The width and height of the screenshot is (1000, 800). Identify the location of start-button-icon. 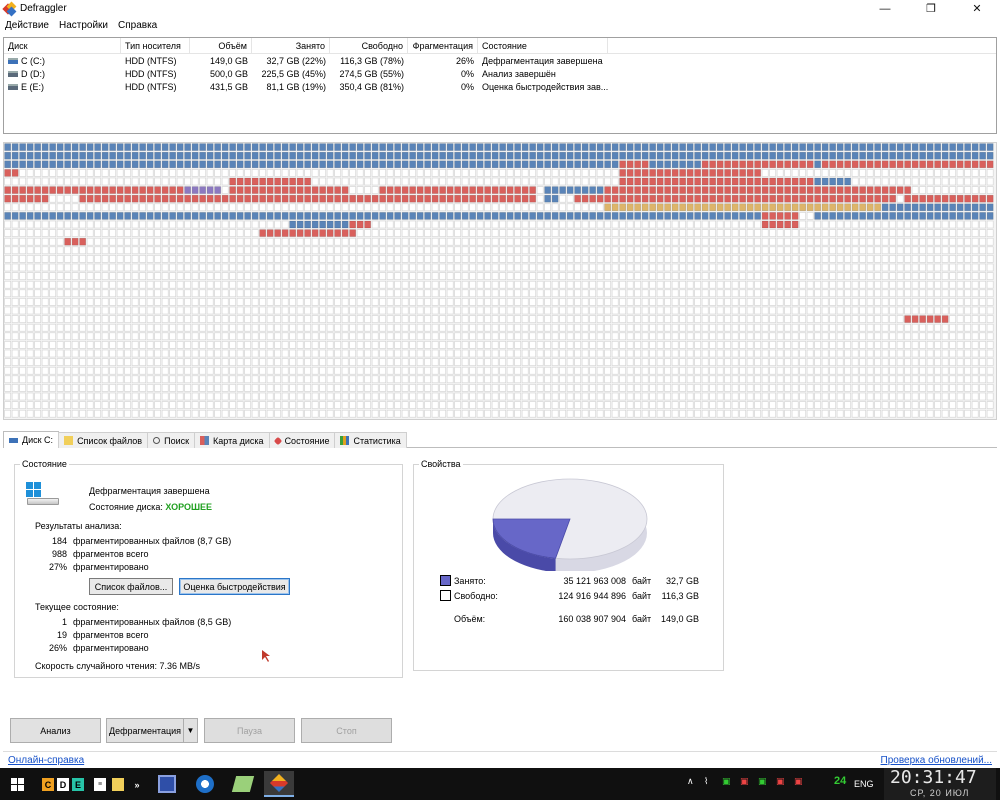
(17, 784).